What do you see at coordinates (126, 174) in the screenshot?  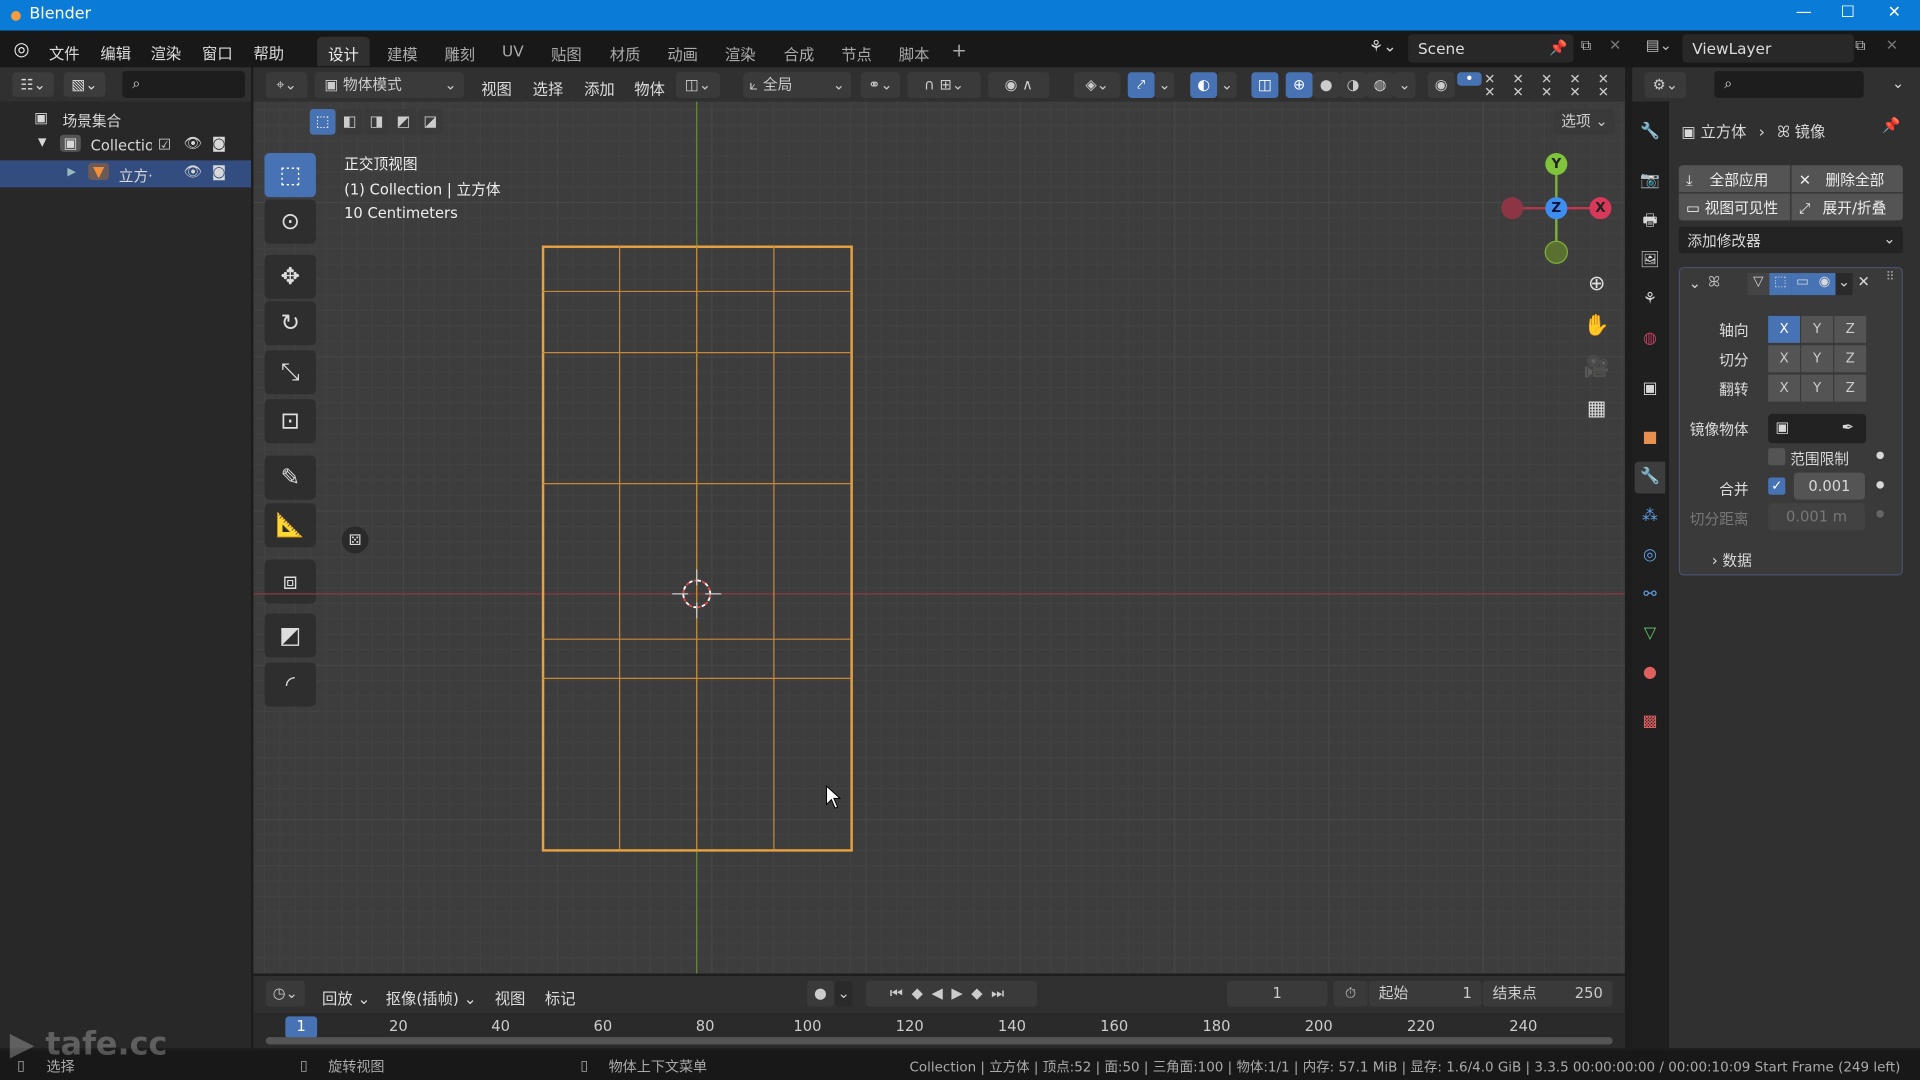 I see `outliner-row-cube: ▶ ▼ 立方· 👁 ◙` at bounding box center [126, 174].